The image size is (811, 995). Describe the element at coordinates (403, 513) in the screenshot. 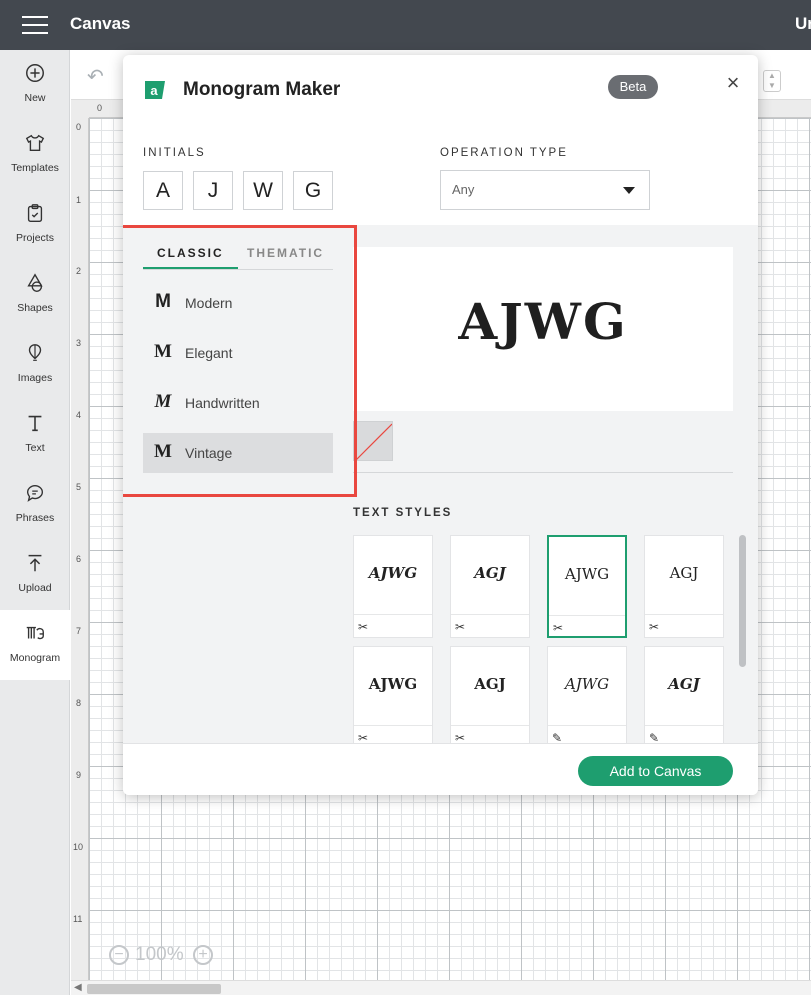

I see `text-styles-label: TEXT STYLES` at that location.